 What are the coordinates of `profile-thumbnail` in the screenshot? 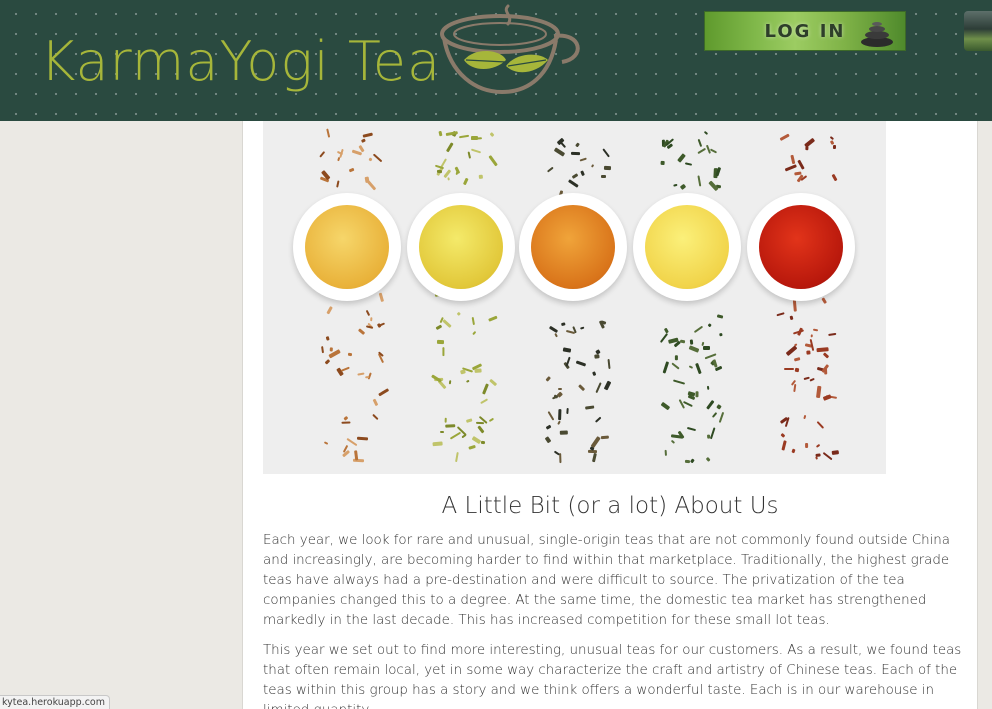 It's located at (978, 31).